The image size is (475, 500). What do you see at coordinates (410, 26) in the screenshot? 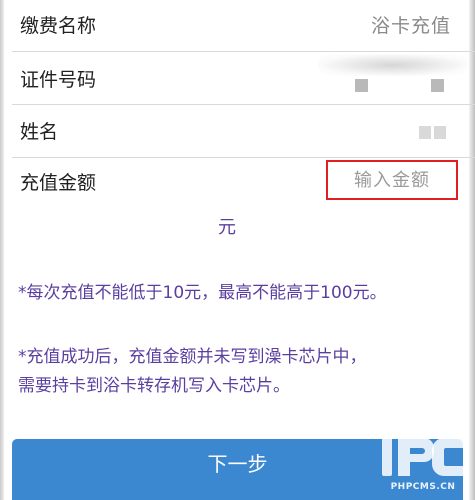
I see `fee-name-value: 浴卡充值` at bounding box center [410, 26].